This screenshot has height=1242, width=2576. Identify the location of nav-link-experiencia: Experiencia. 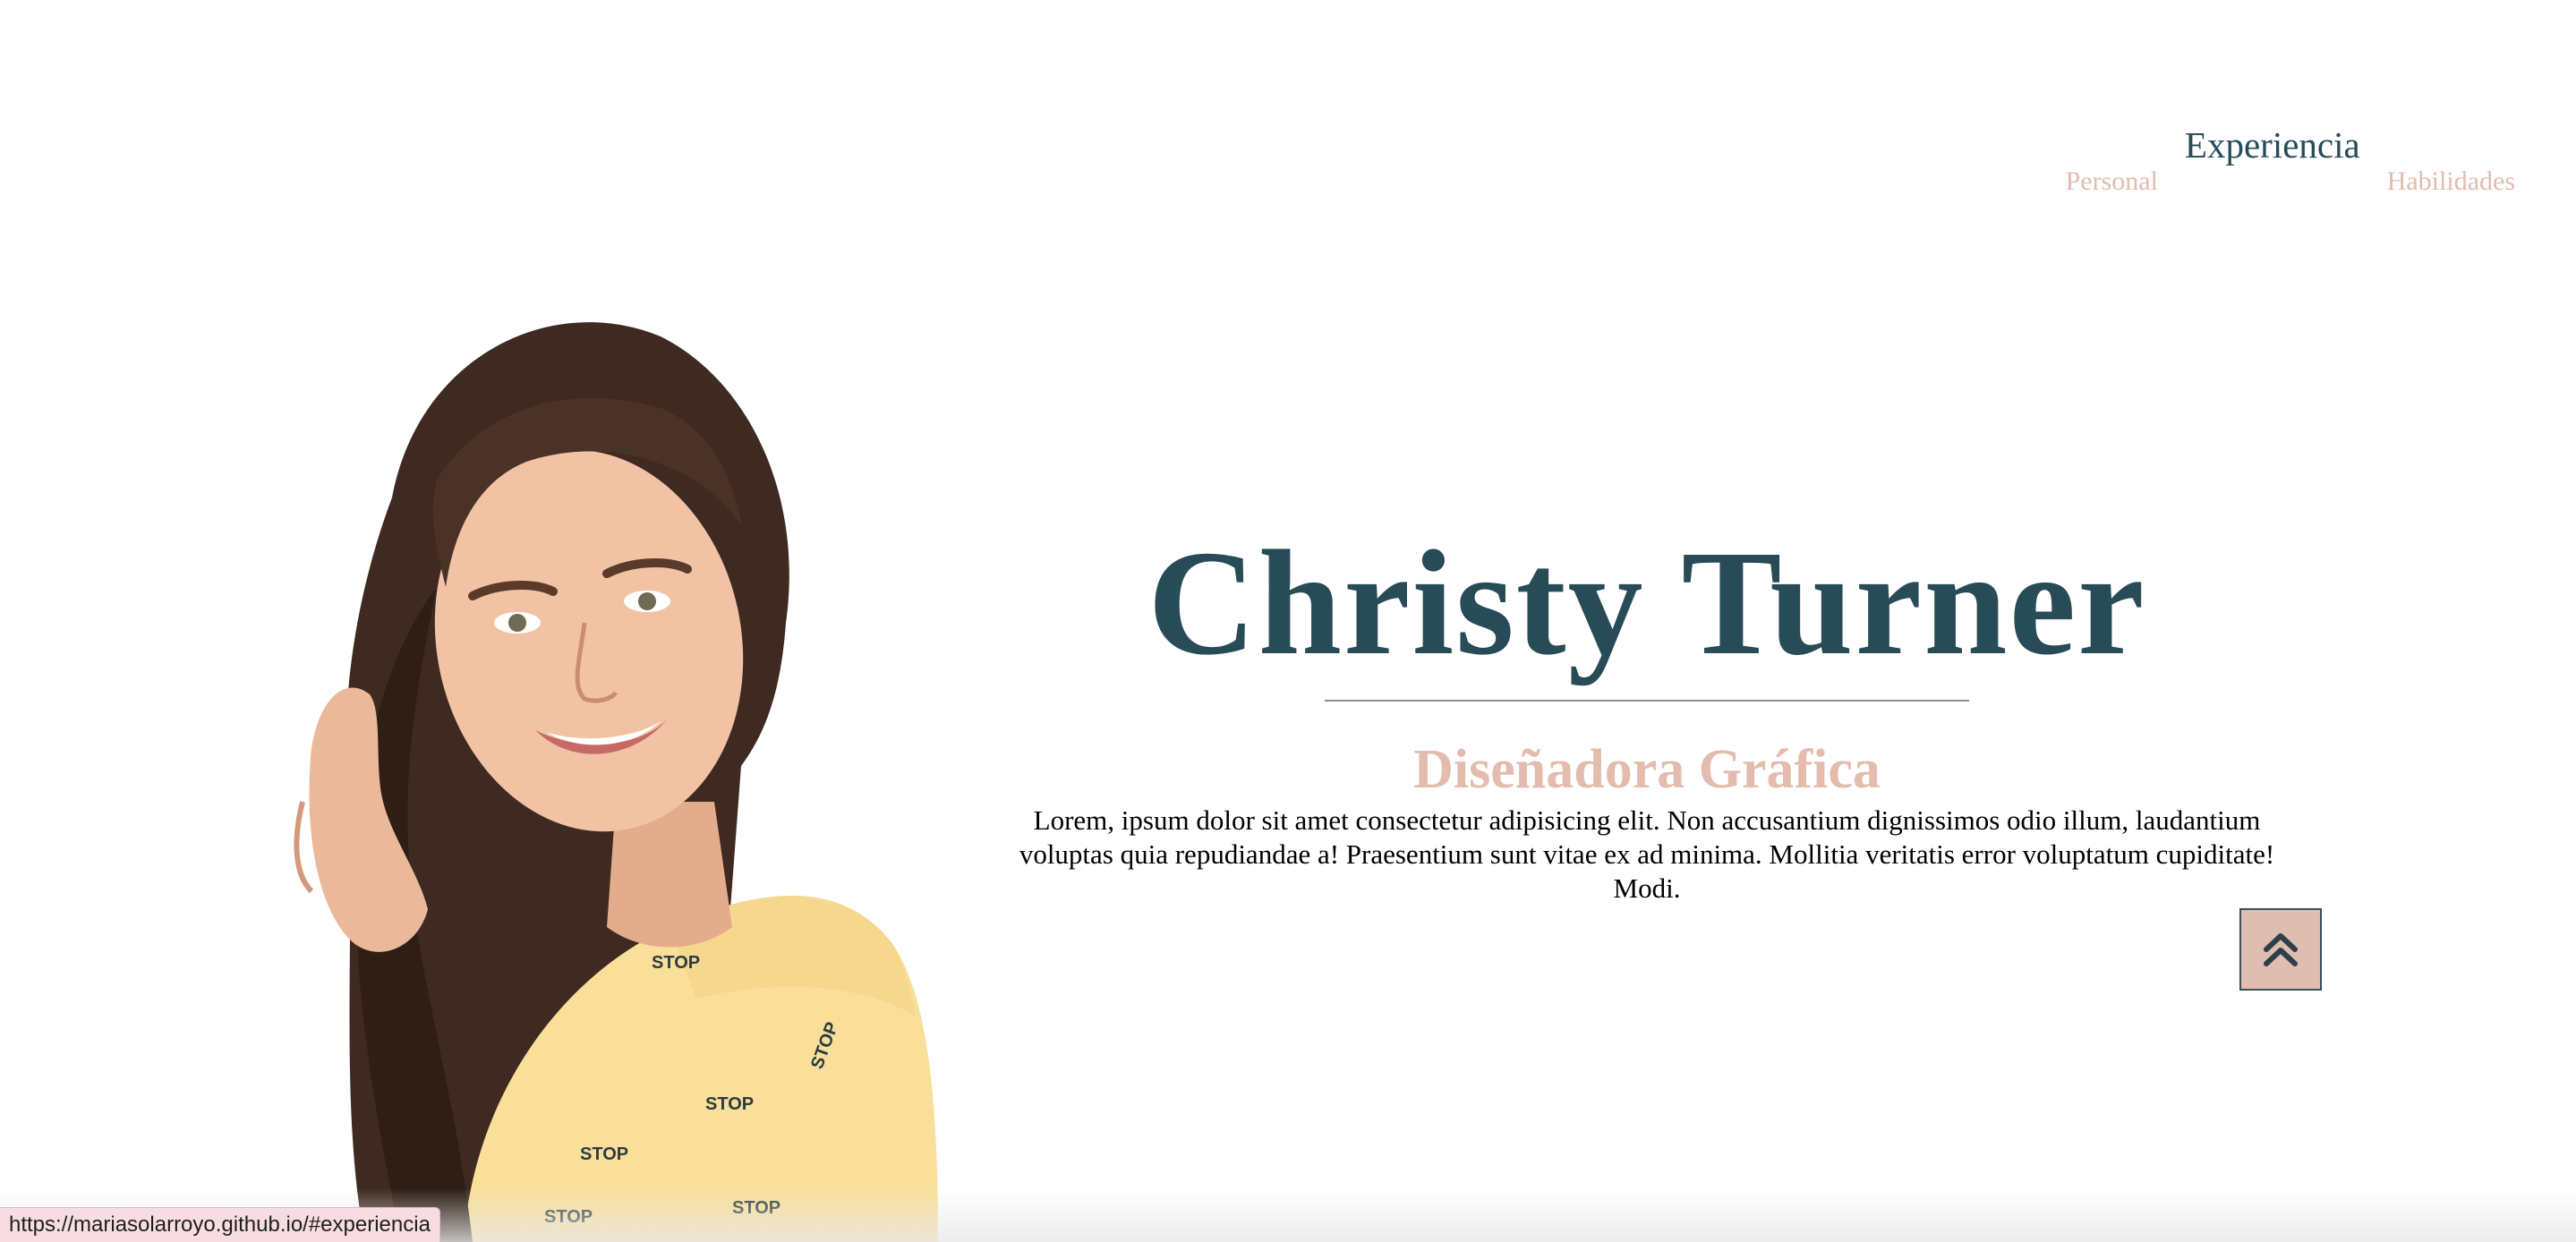
(2272, 144).